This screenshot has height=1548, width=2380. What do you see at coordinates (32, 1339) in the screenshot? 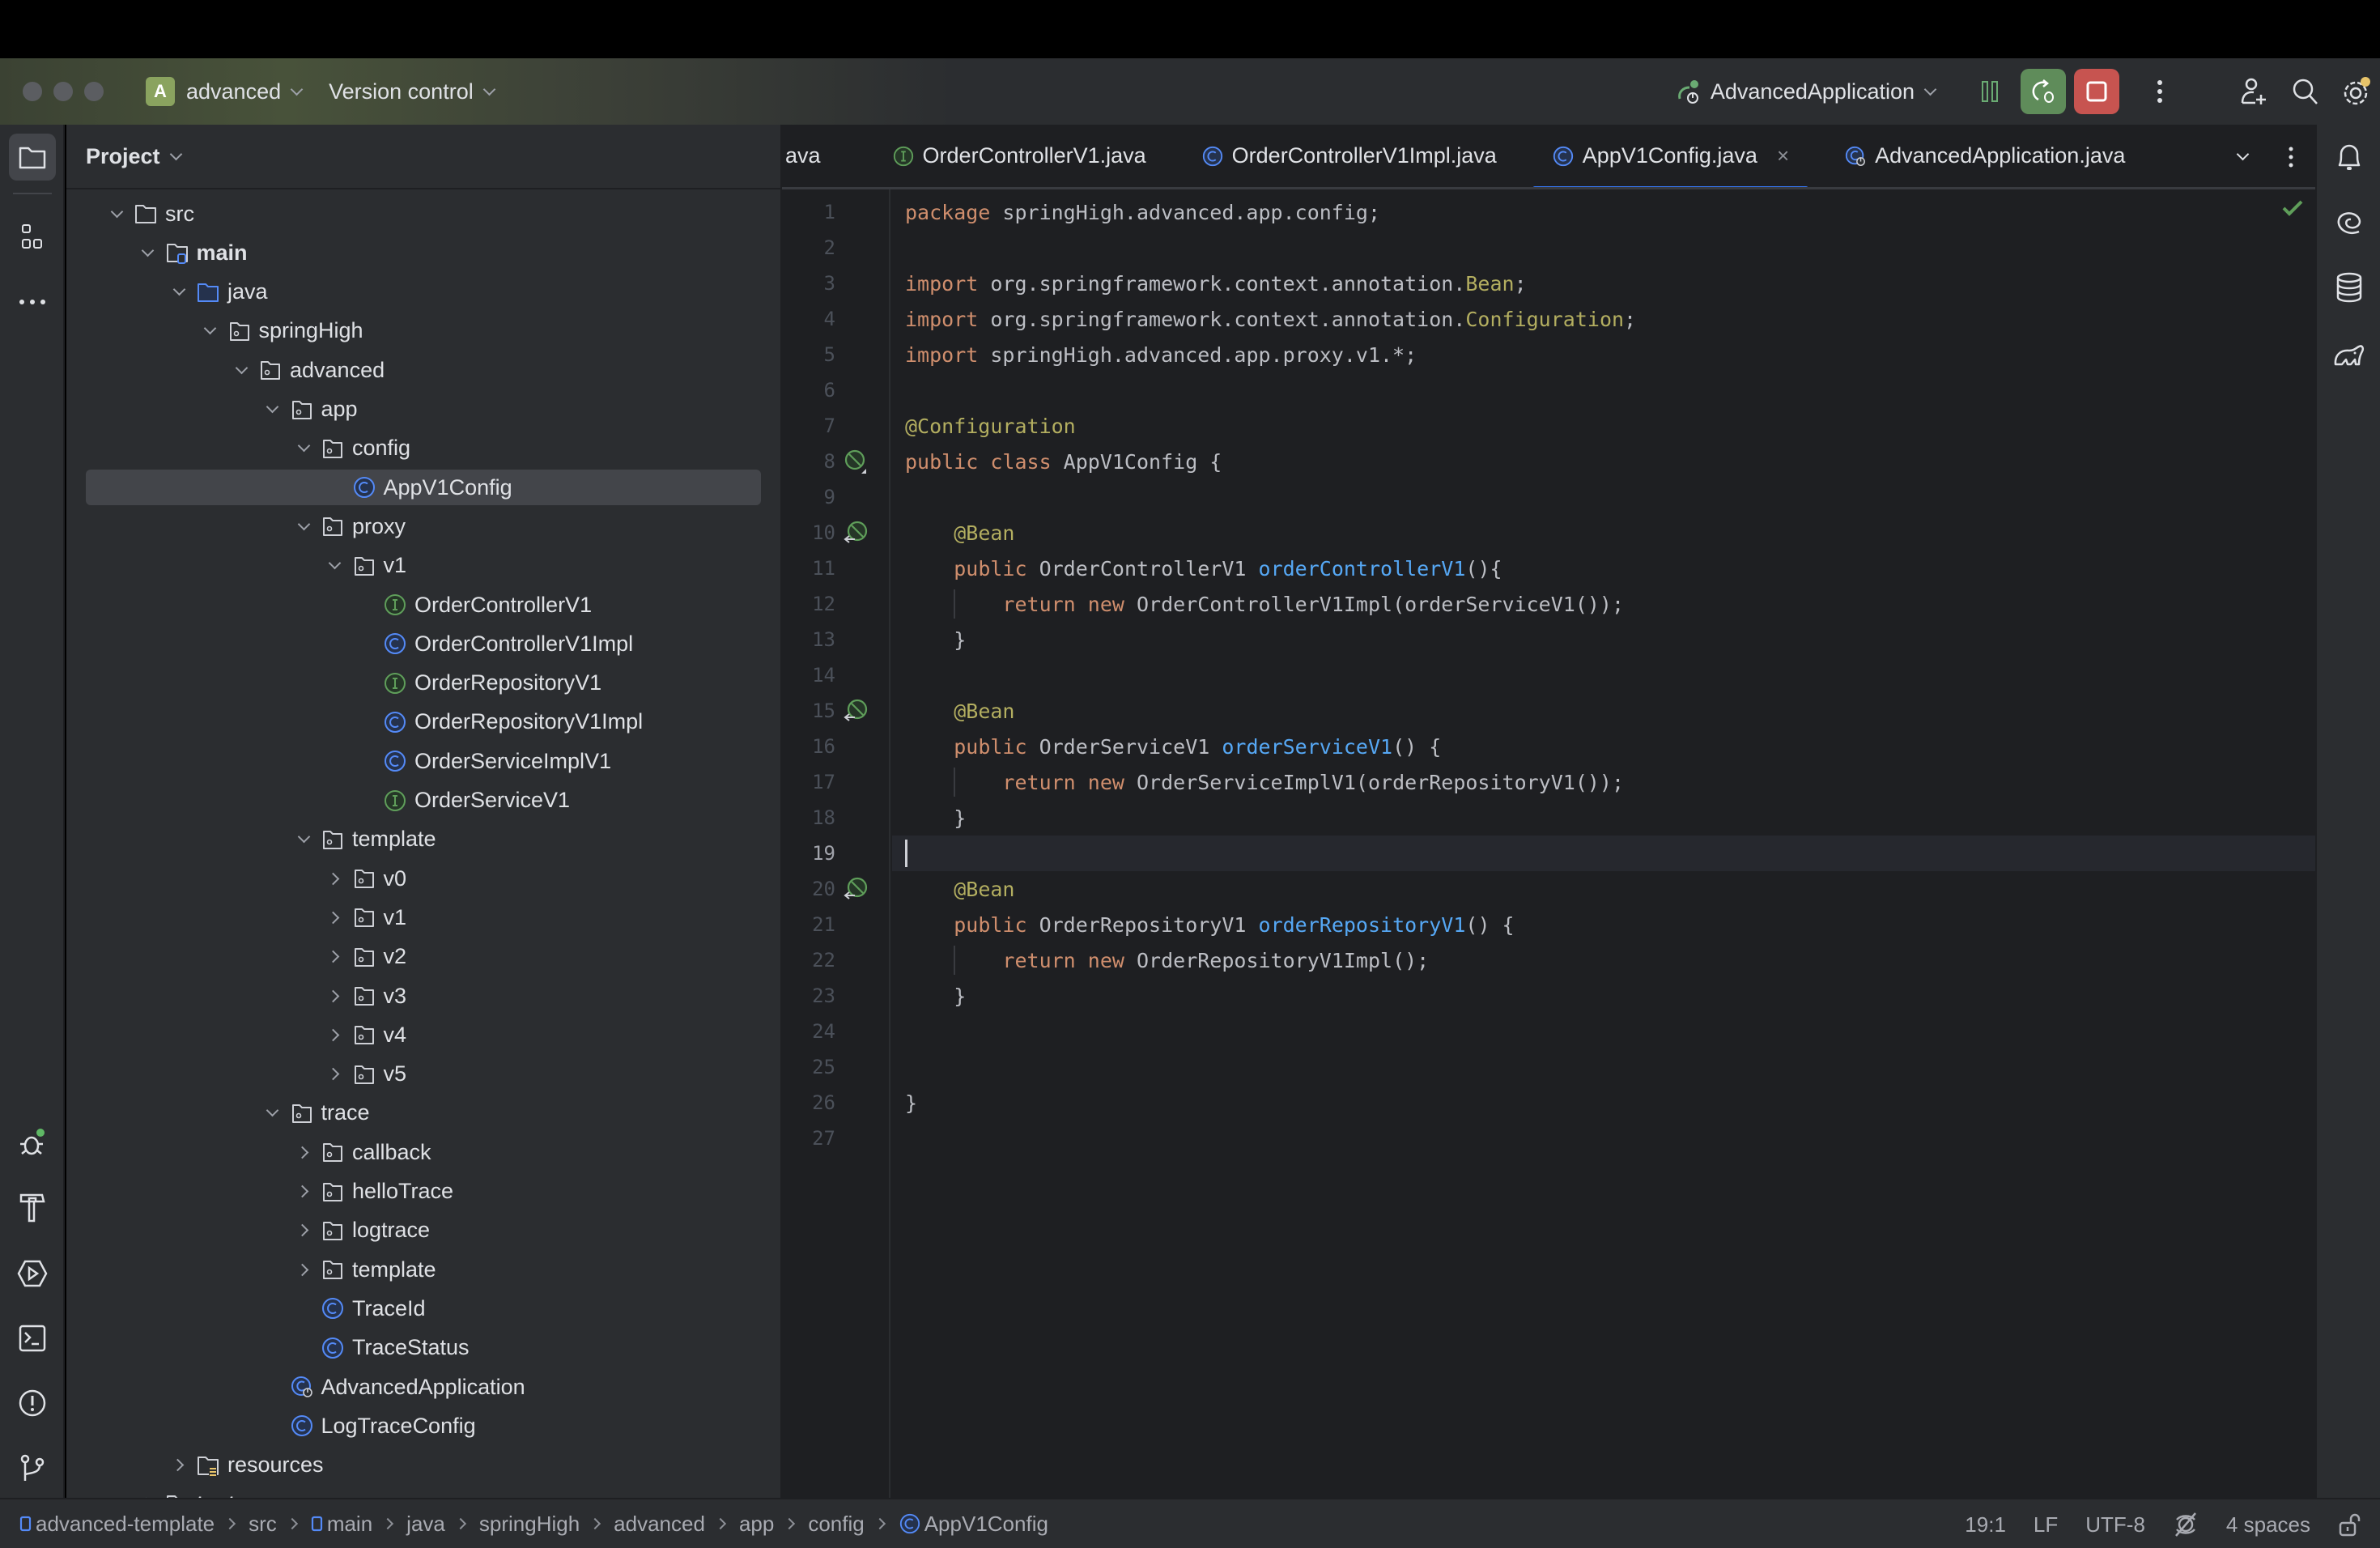
I see `terminal-icon` at bounding box center [32, 1339].